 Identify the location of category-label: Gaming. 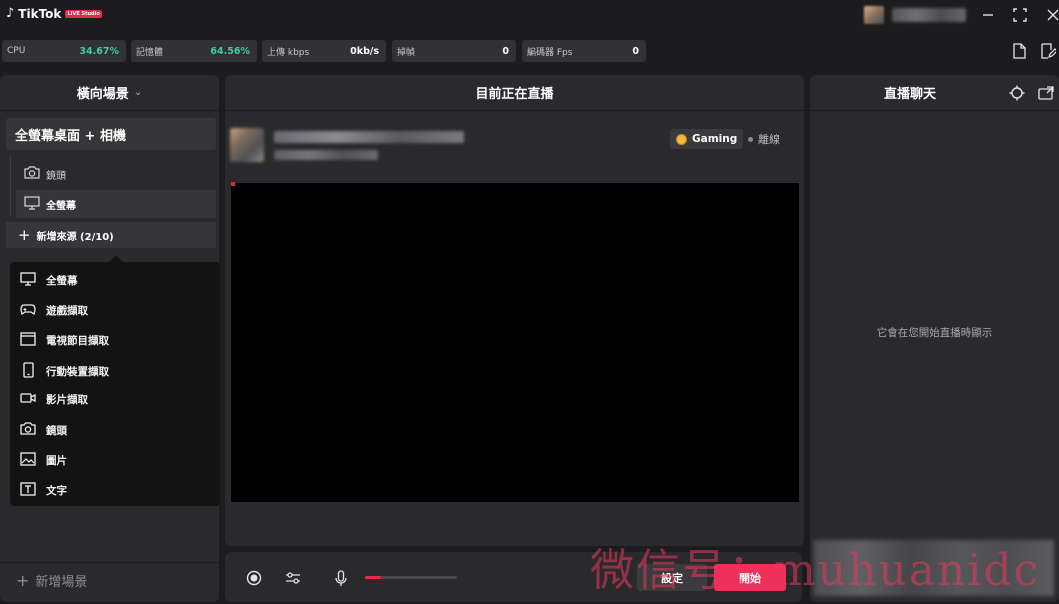
(715, 139).